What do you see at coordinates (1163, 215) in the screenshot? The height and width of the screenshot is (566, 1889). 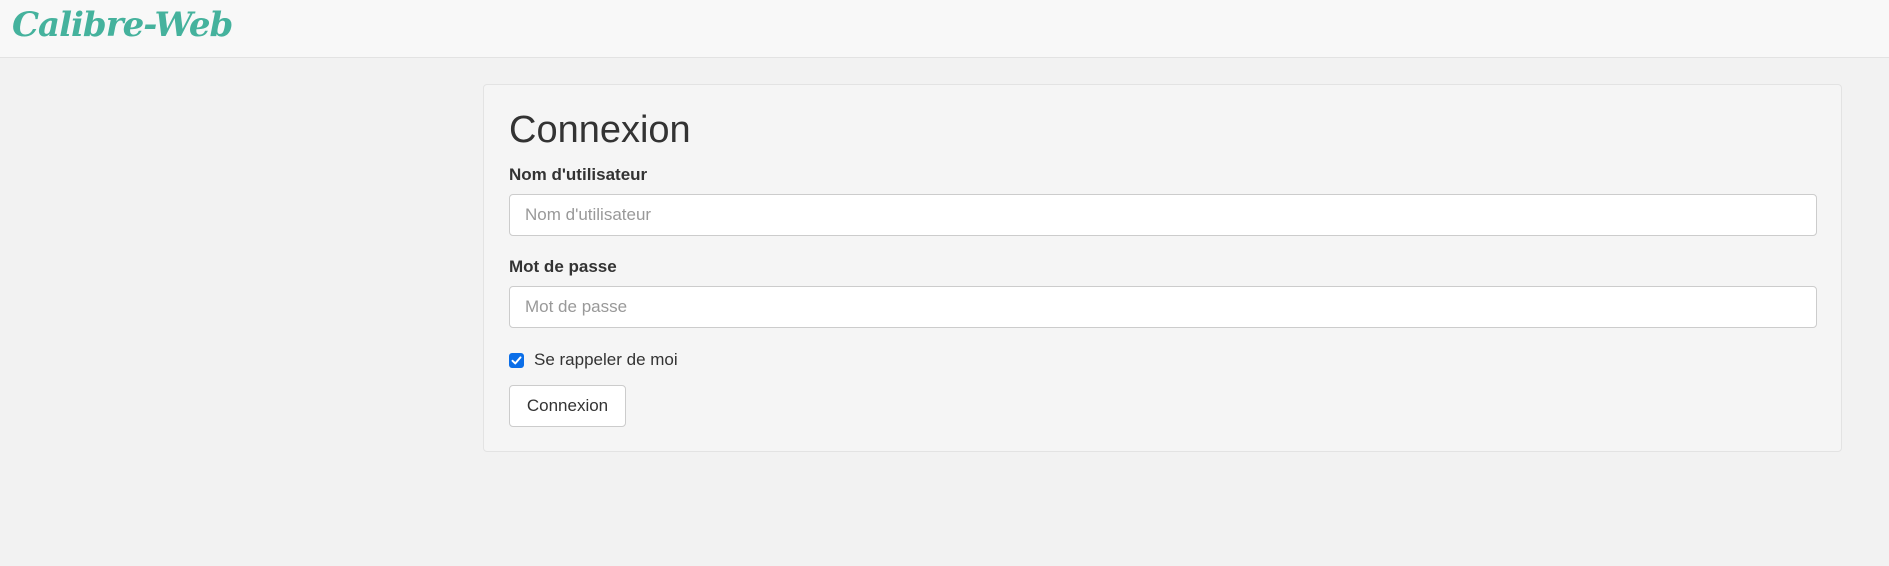 I see `username-input` at bounding box center [1163, 215].